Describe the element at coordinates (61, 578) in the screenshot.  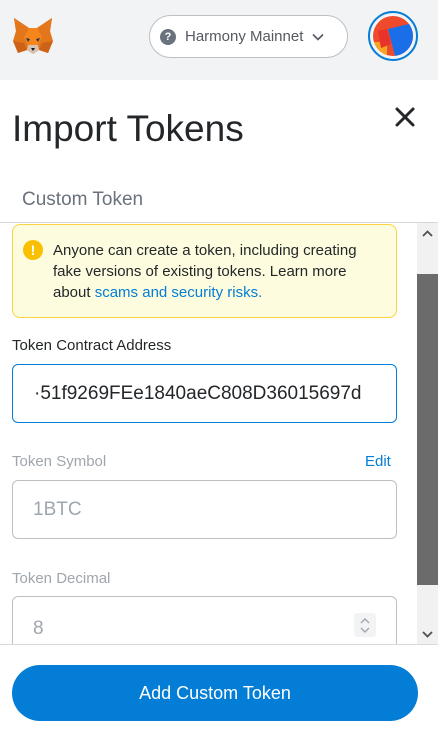
I see `token-decimal-label: Token Decimal` at that location.